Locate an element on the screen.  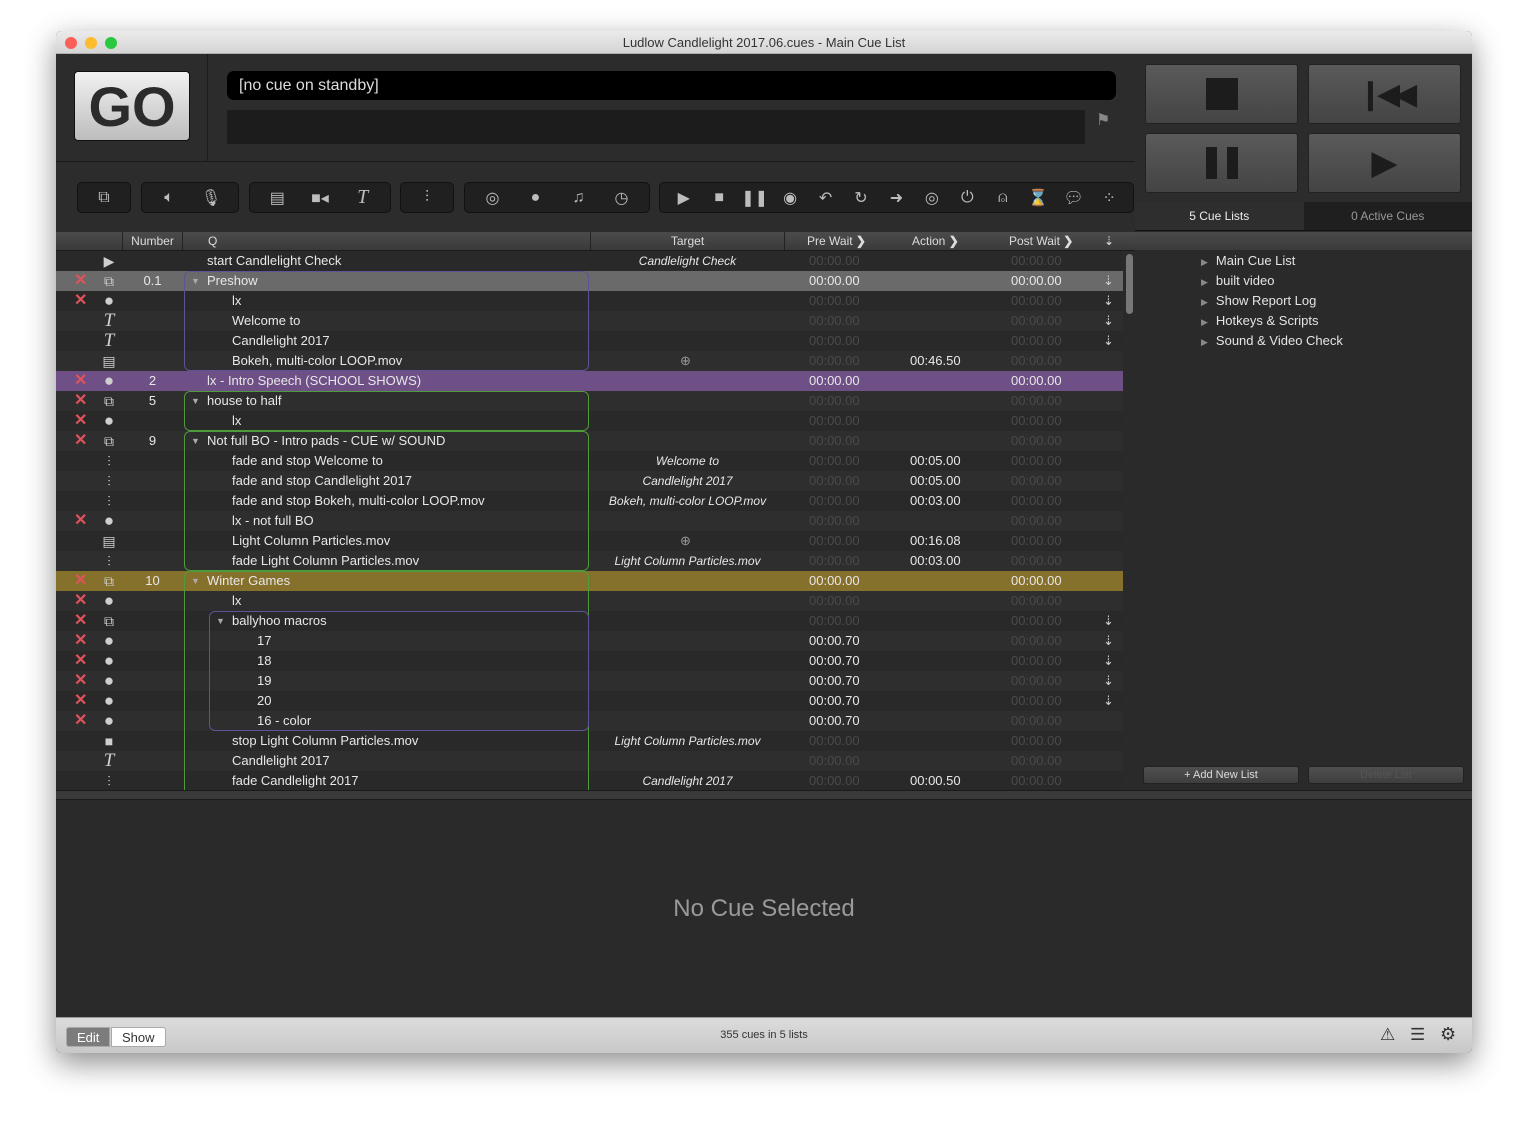
table-row: T Welcome to 00:00.00 00:00.00 ⇣ is located at coordinates (589, 321).